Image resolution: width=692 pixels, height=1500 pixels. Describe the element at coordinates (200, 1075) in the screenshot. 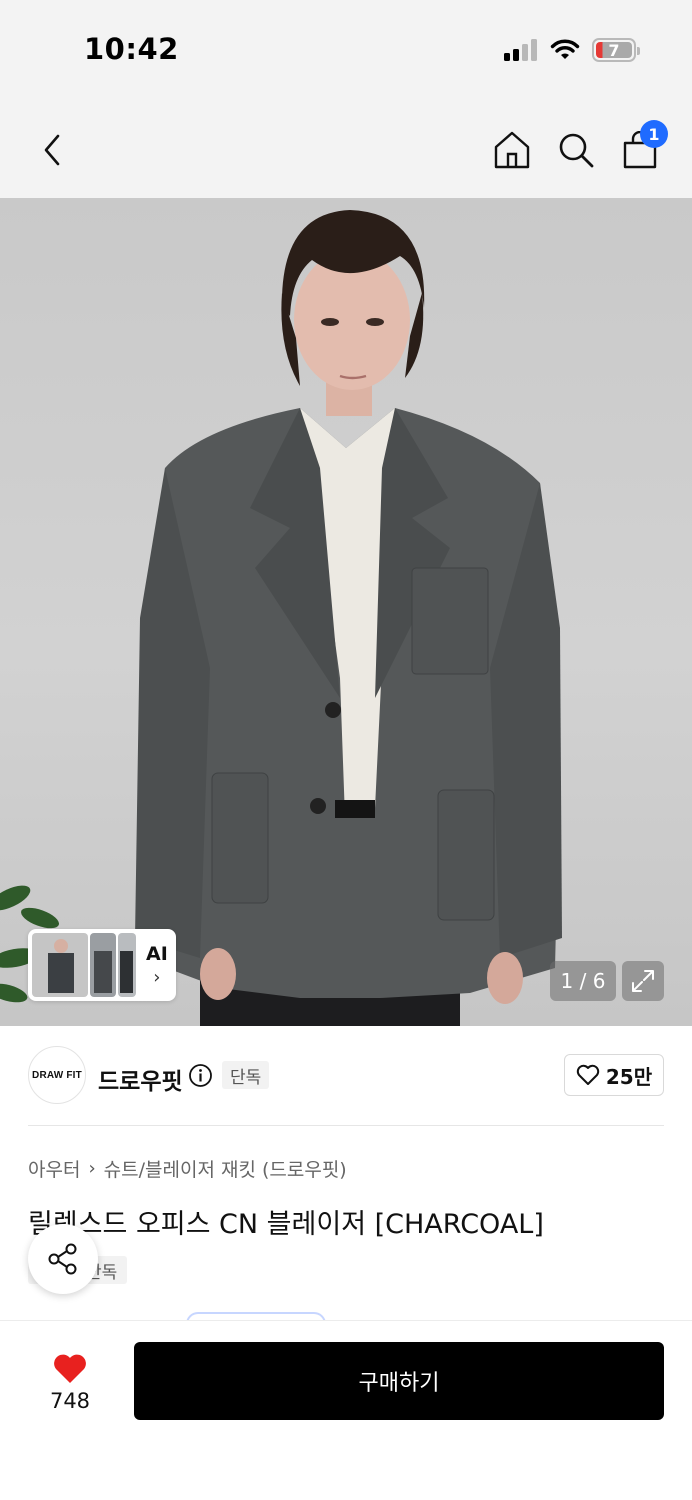

I see `info-icon` at that location.